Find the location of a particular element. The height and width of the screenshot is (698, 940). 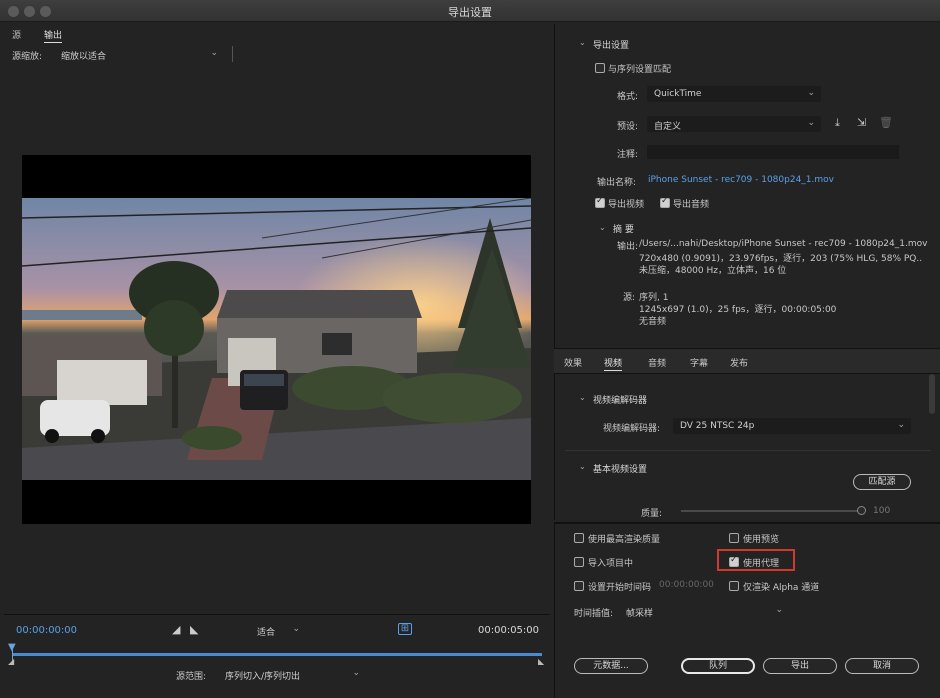

codec-header: 视频编解码器 is located at coordinates (620, 401).